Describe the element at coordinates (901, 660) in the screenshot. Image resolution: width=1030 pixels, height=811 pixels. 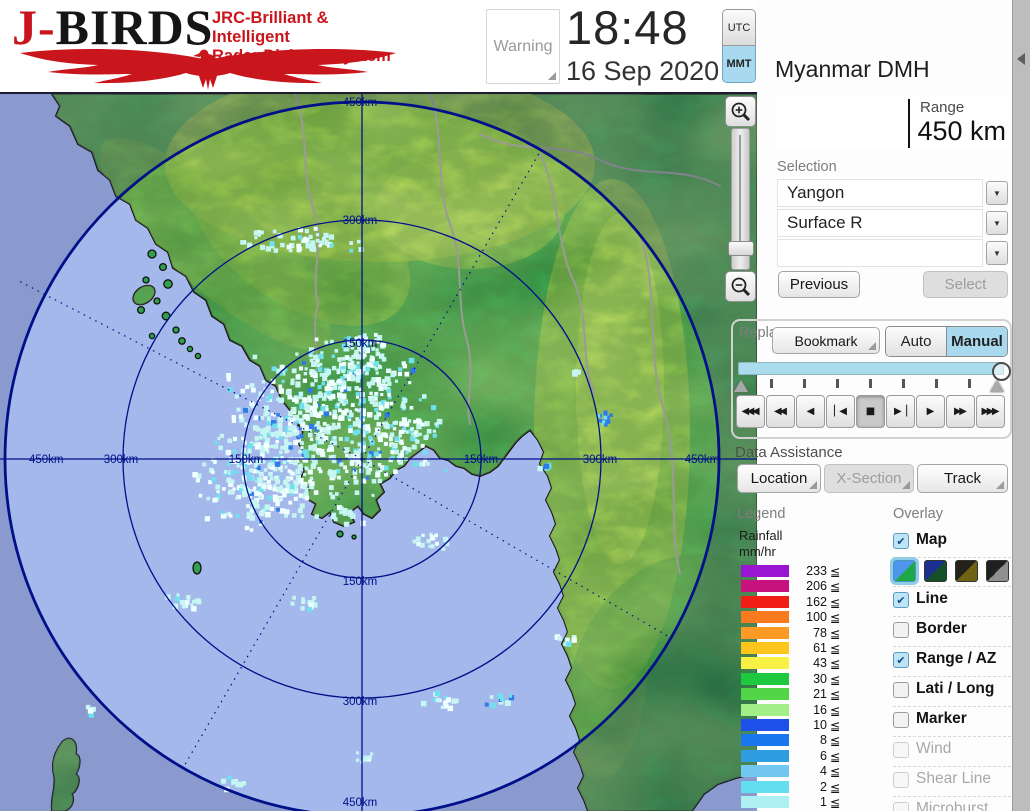
I see `range-az-checkbox: ✔` at that location.